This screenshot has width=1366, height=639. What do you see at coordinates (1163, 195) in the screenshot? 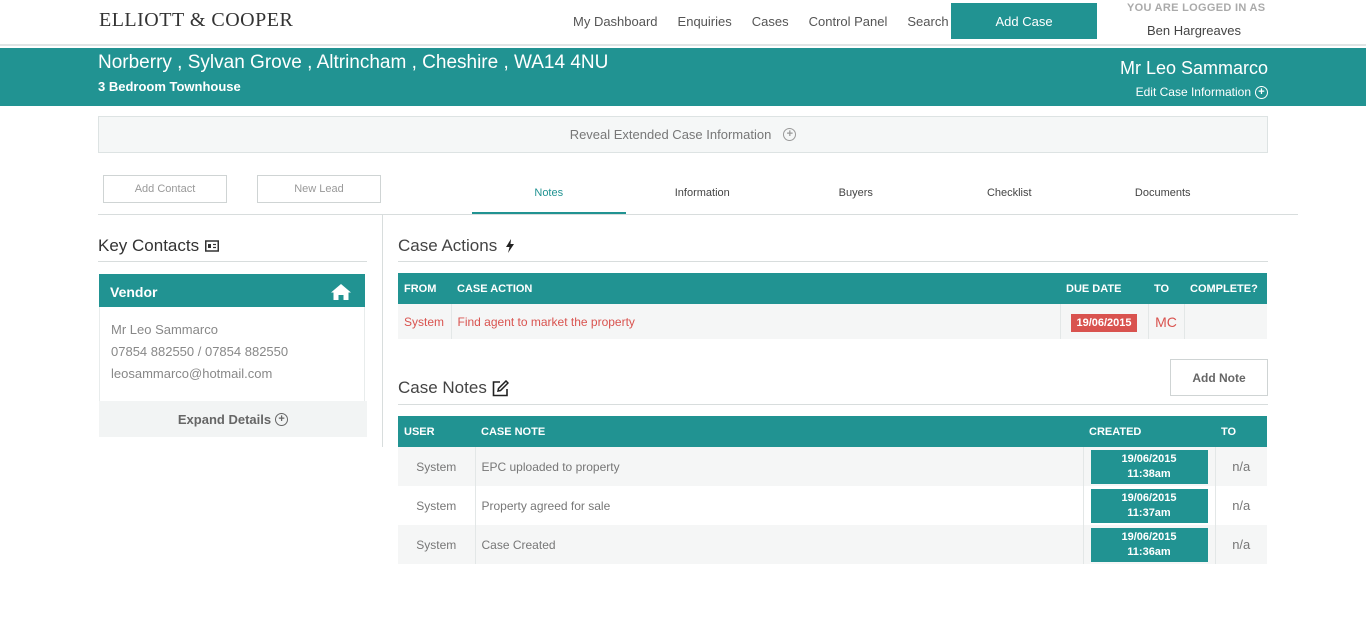
I see `tab-documents: Documents` at bounding box center [1163, 195].